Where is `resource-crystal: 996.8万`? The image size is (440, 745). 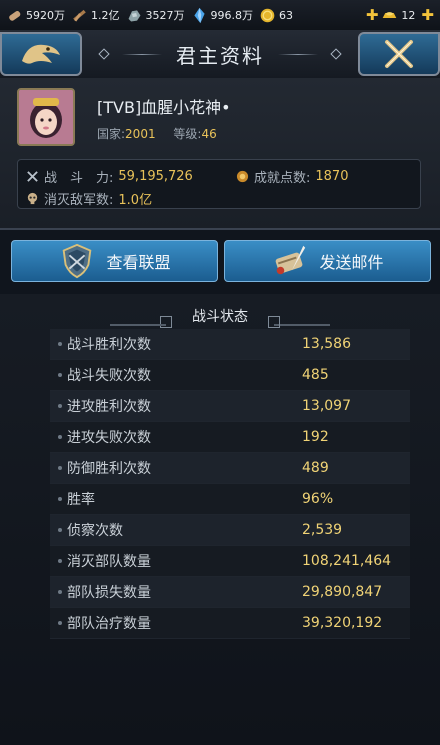
resource-crystal: 996.8万 is located at coordinates (222, 15).